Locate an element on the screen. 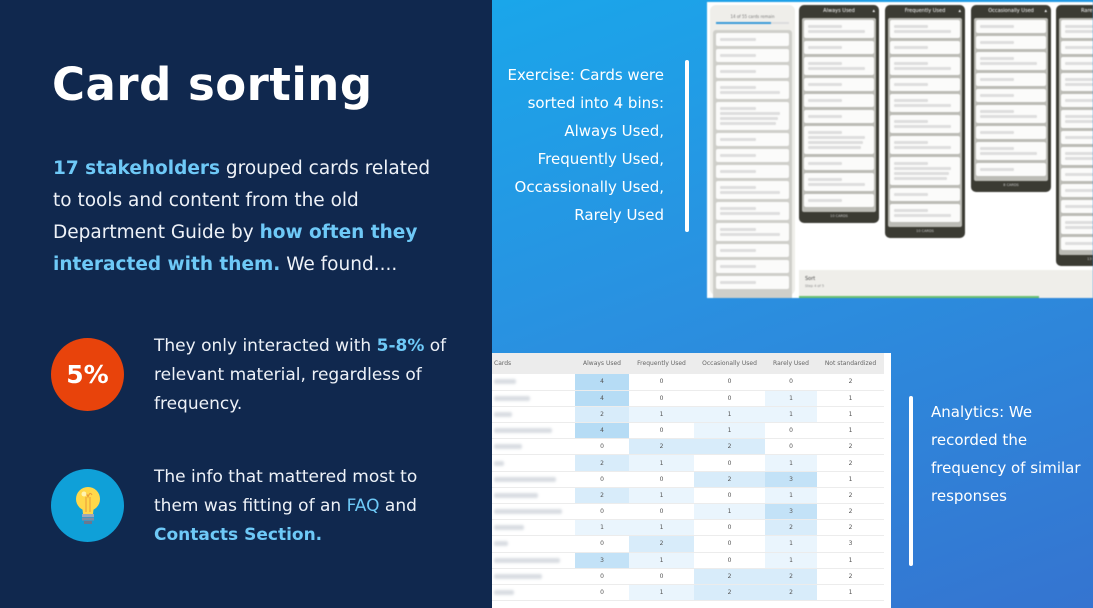 The height and width of the screenshot is (608, 1093). bin-header: Rarely Used is located at coordinates (1076, 11).